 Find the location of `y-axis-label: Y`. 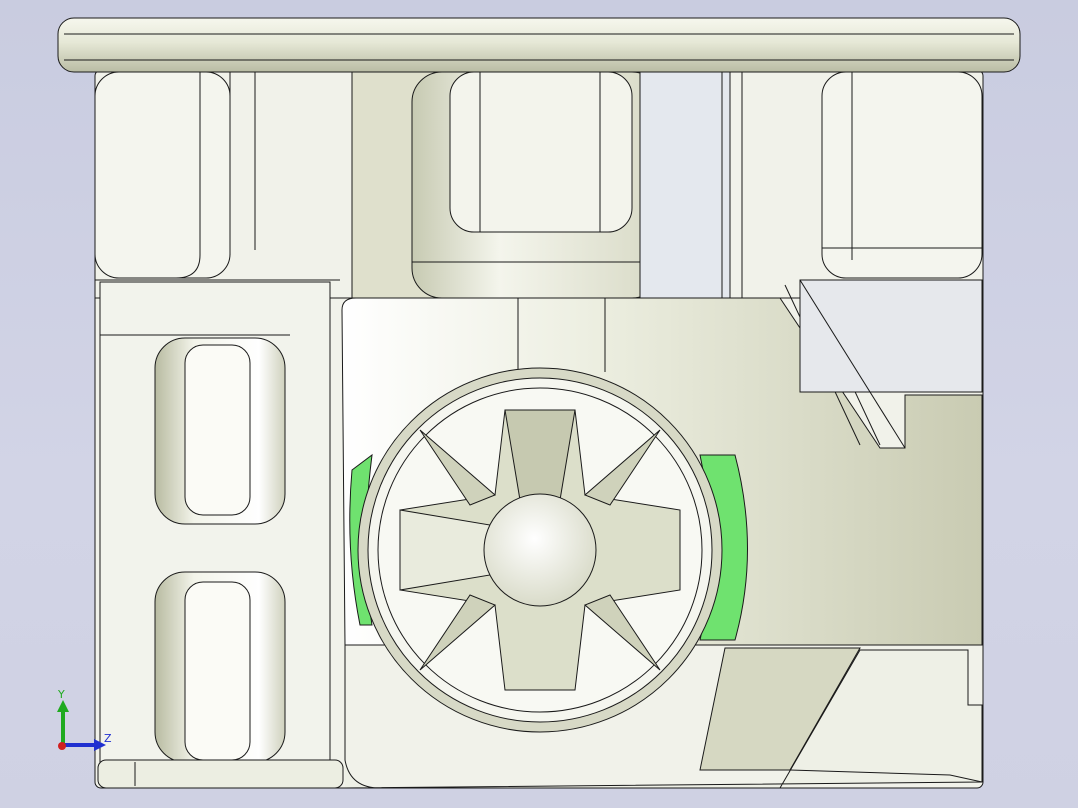

y-axis-label: Y is located at coordinates (61, 694).